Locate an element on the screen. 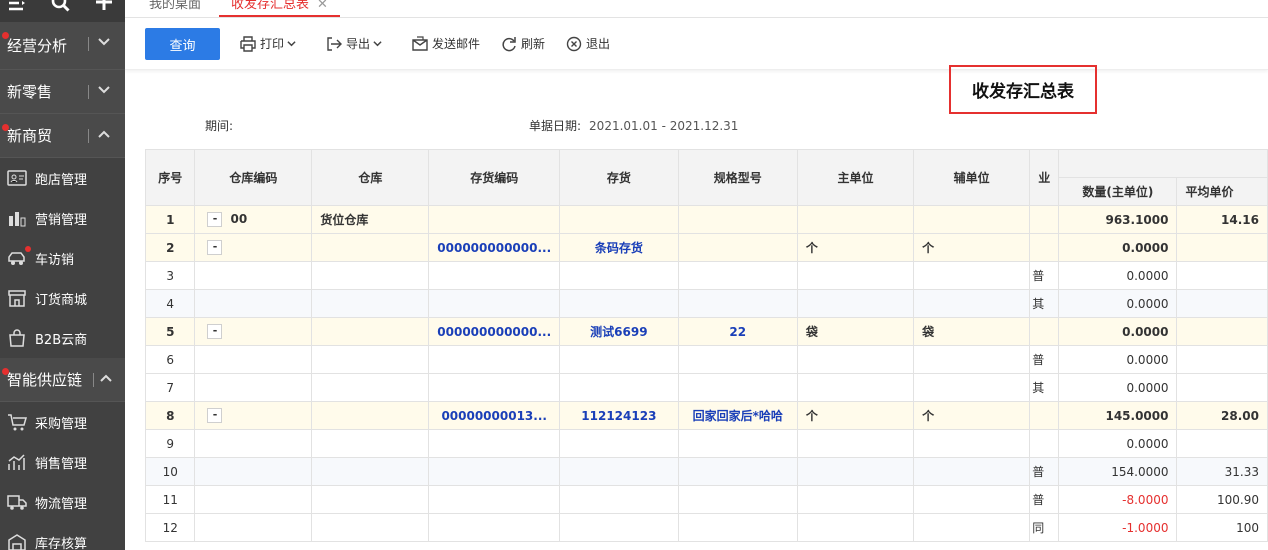  table-row: 5 - 000000000000... 测试6699 22 袋 袋 0.0000 is located at coordinates (706, 331).